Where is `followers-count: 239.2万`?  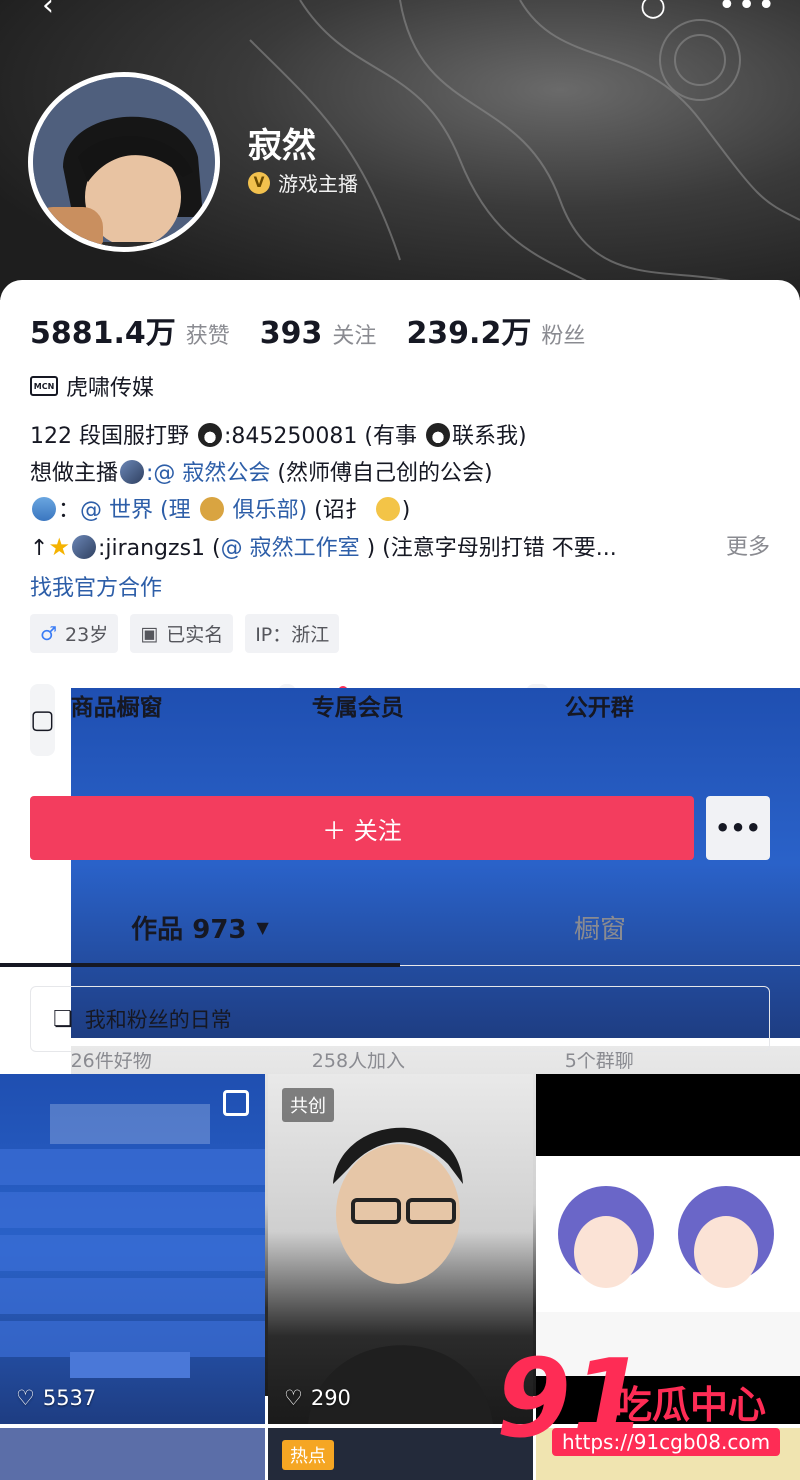 followers-count: 239.2万 is located at coordinates (468, 330).